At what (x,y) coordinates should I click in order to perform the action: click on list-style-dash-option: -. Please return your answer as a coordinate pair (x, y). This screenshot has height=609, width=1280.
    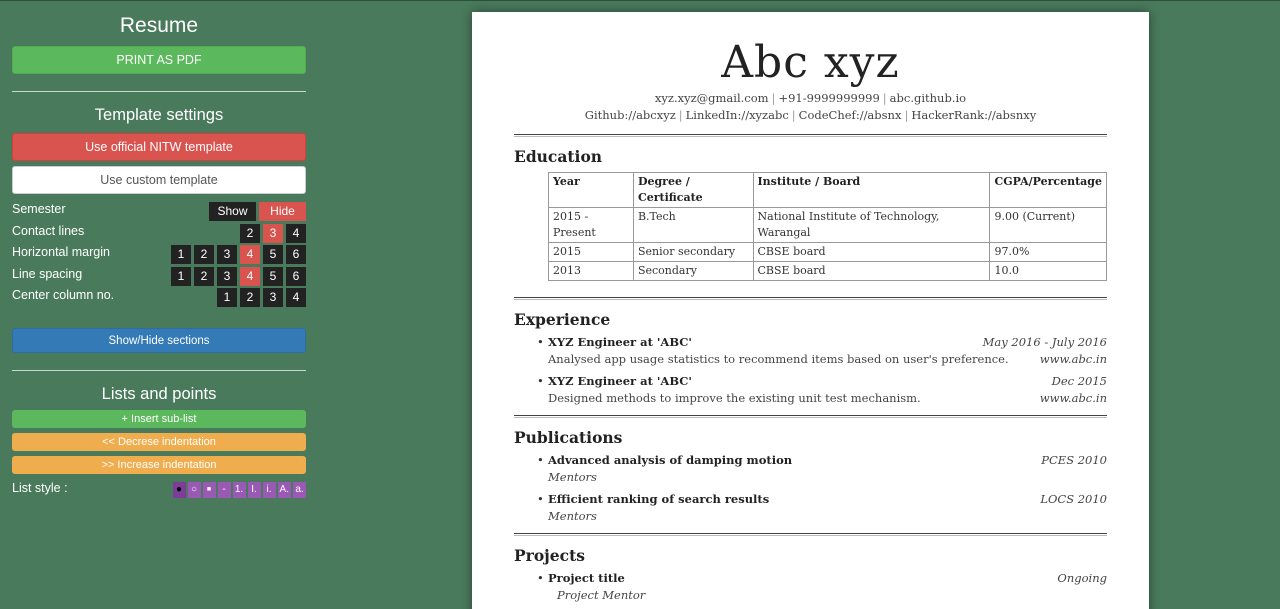
    Looking at the image, I should click on (224, 489).